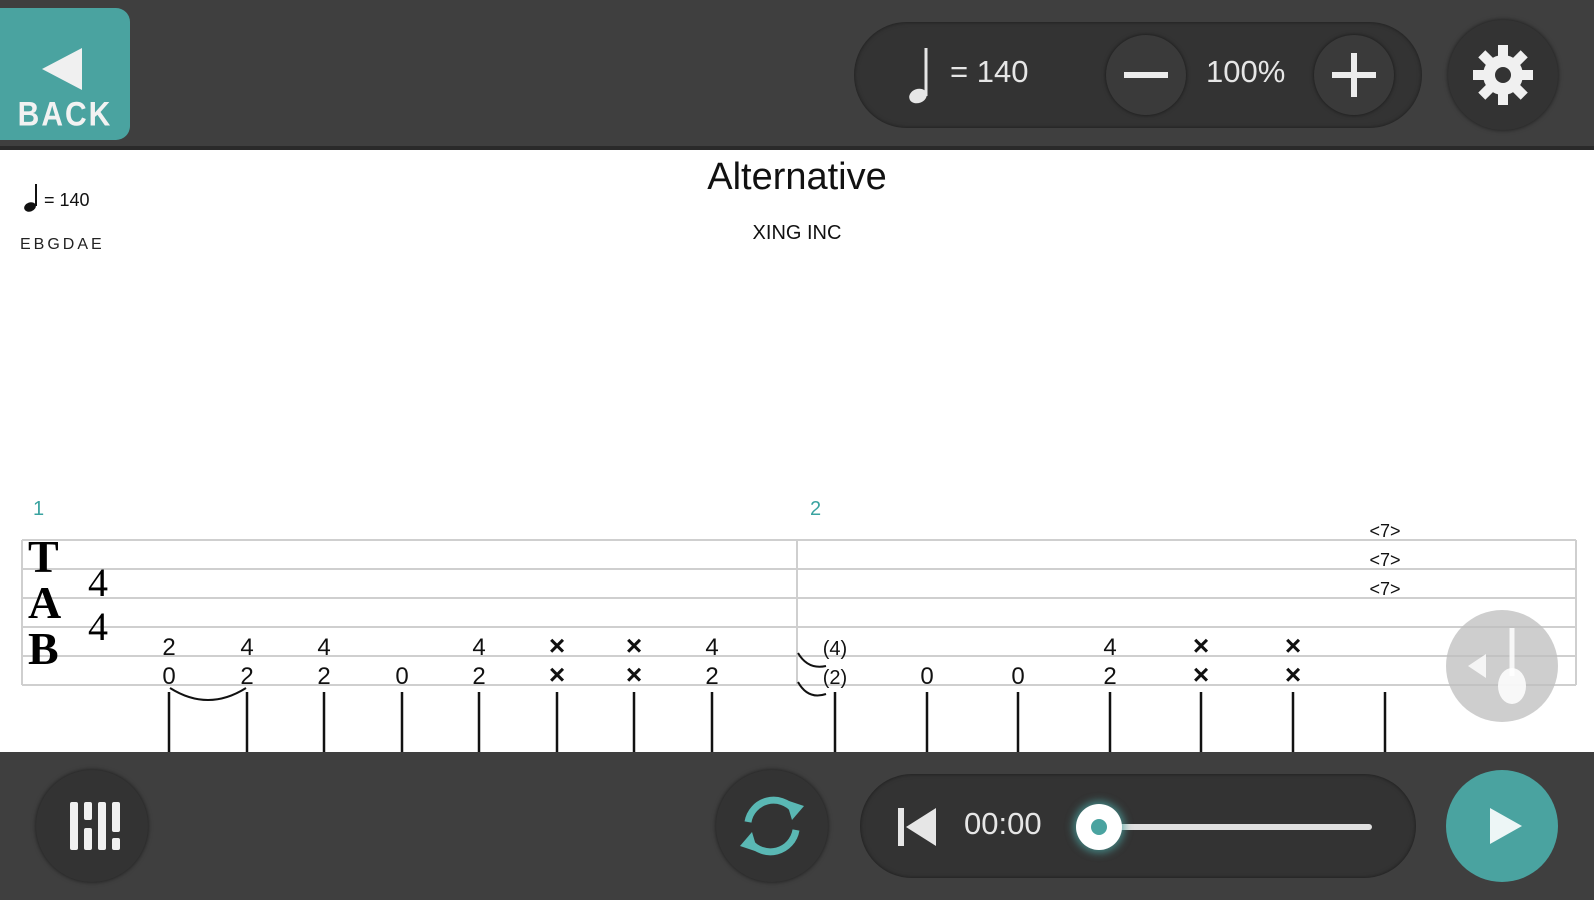 Image resolution: width=1594 pixels, height=900 pixels. I want to click on guitar-track-button, so click(1502, 666).